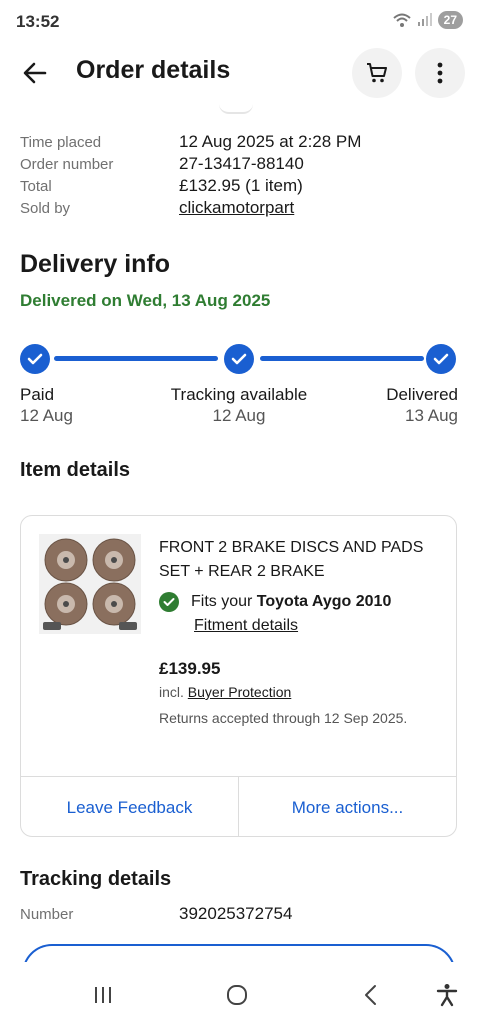  What do you see at coordinates (153, 70) in the screenshot?
I see `page-title: Order details` at bounding box center [153, 70].